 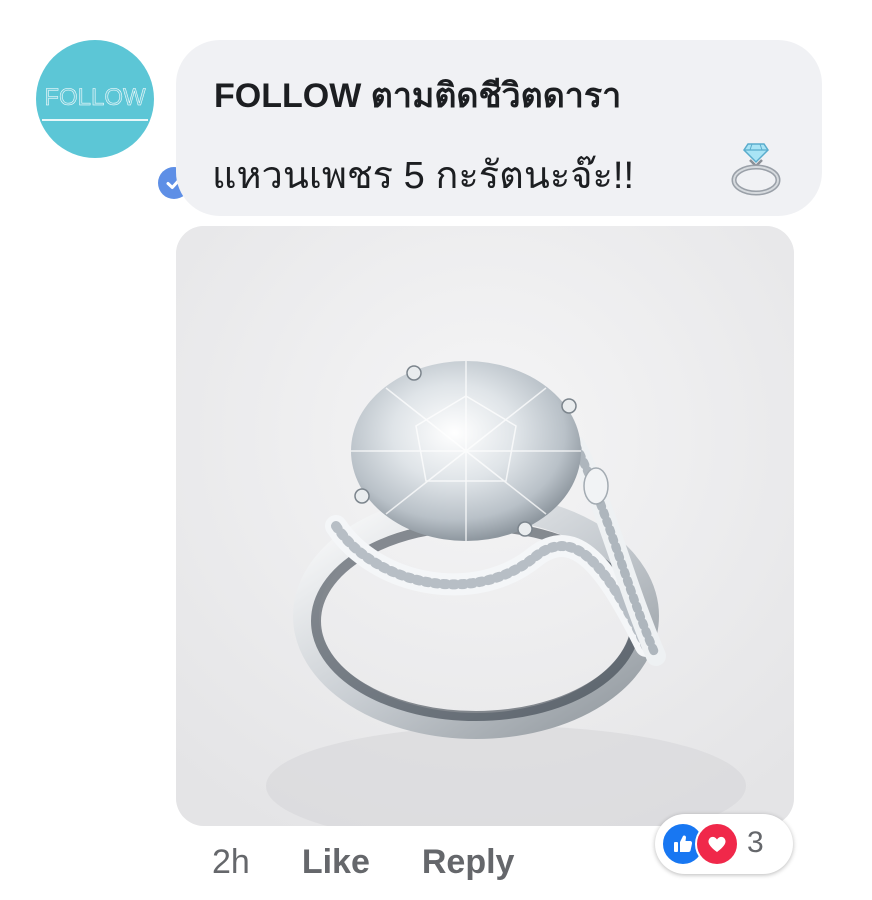 What do you see at coordinates (95, 120) in the screenshot?
I see `avatar-logo-underline` at bounding box center [95, 120].